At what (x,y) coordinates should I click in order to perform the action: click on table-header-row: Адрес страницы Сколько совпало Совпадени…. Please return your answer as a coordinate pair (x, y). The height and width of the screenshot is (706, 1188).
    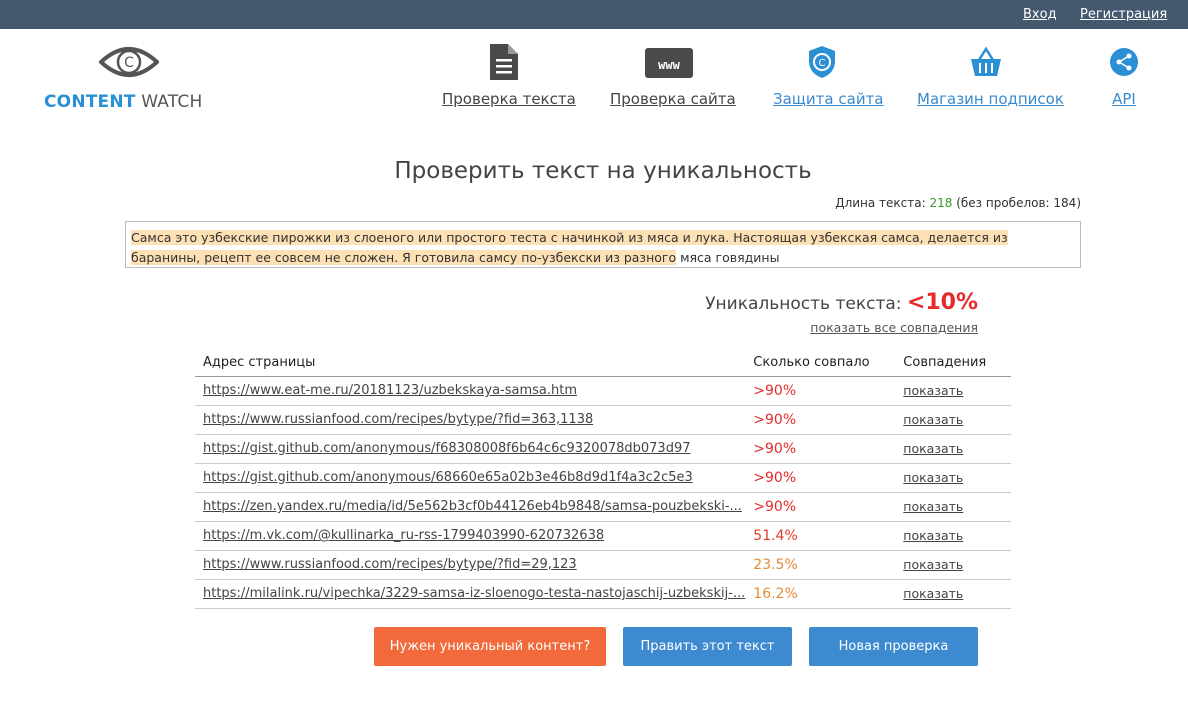
    Looking at the image, I should click on (603, 361).